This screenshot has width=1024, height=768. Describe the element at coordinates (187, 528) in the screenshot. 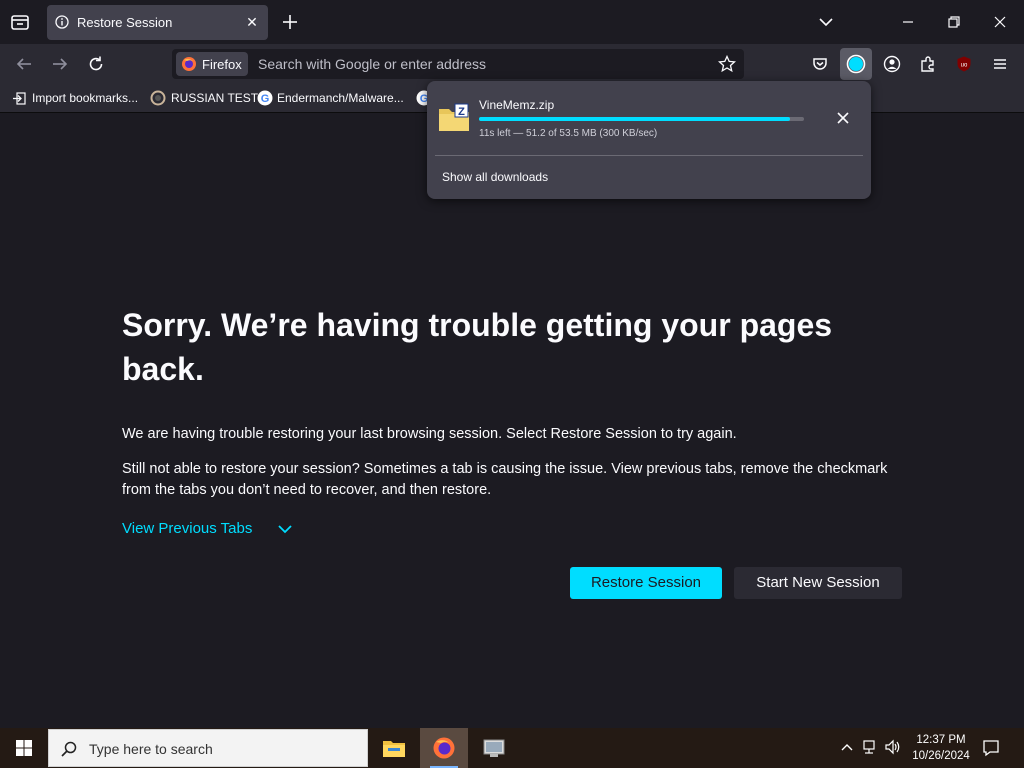

I see `view-previous-tabs-label: View Previous Tabs` at that location.